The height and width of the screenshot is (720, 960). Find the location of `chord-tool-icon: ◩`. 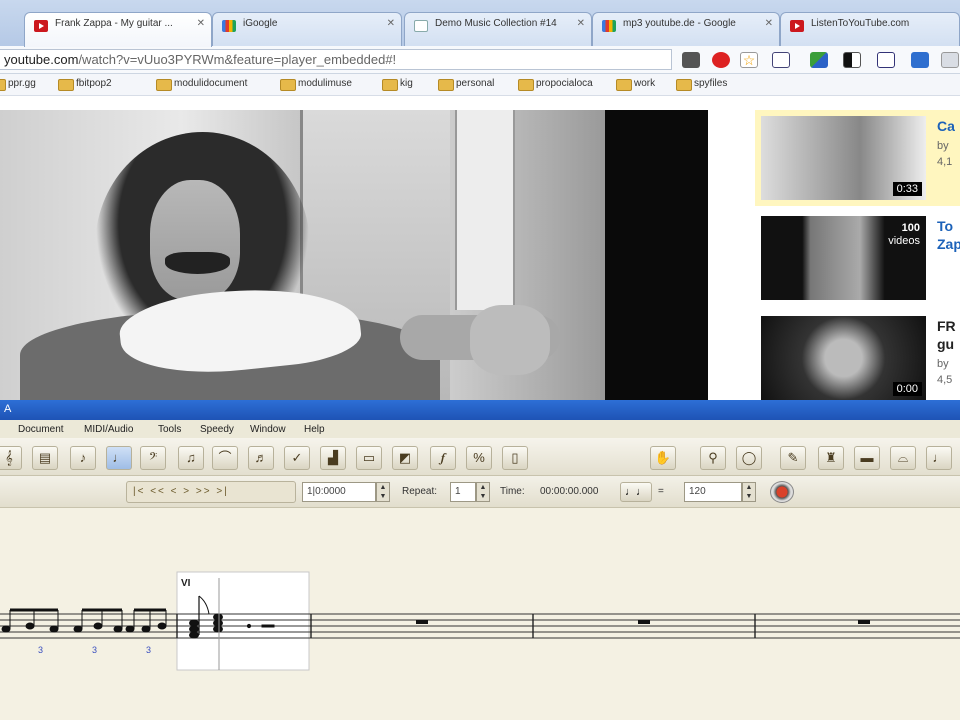

chord-tool-icon: ◩ is located at coordinates (405, 458).